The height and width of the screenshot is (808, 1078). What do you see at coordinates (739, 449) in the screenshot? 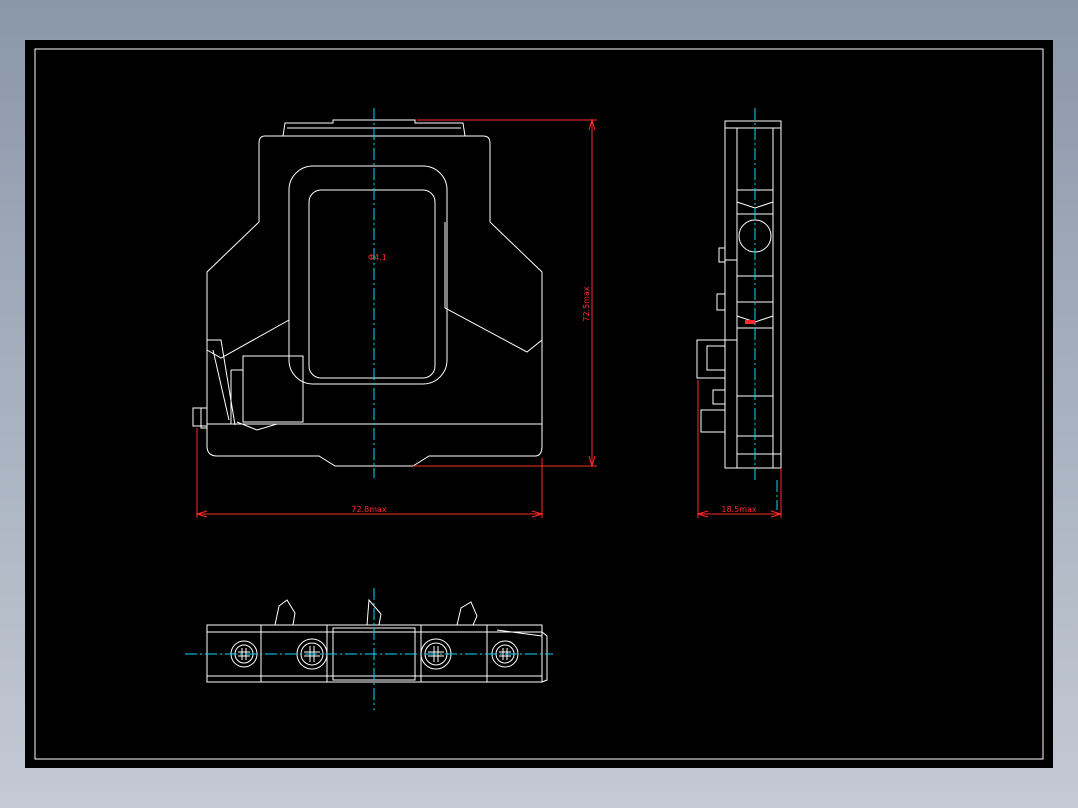
I see `depth-dimension` at bounding box center [739, 449].